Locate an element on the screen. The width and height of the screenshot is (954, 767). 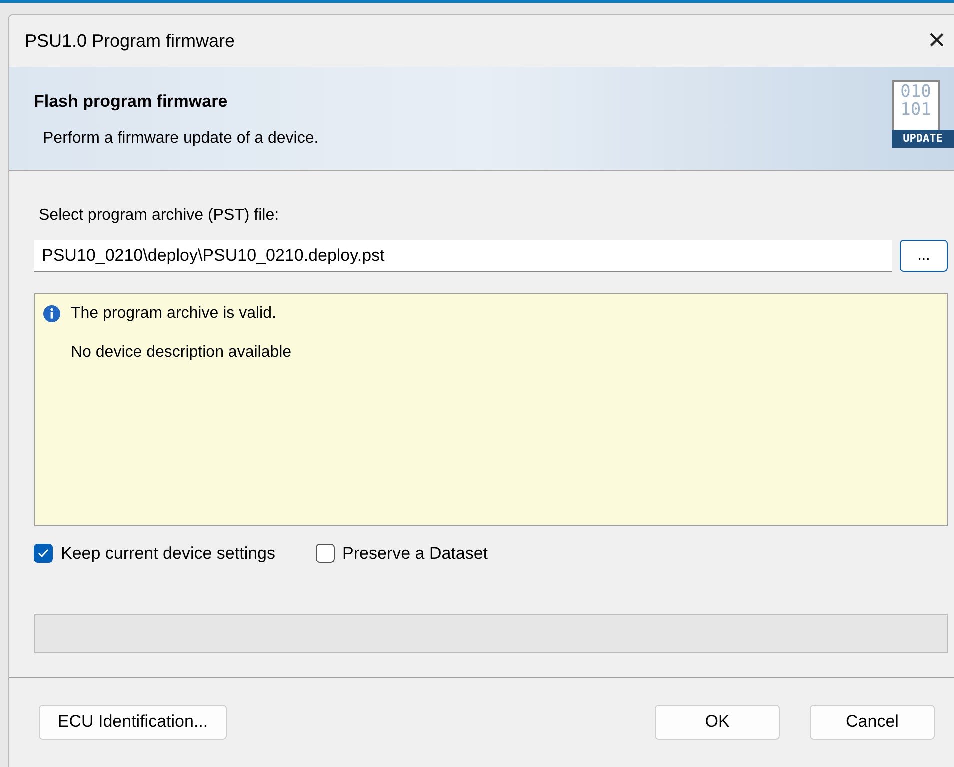
window-title: PSU1.0 Program firmware is located at coordinates (130, 41).